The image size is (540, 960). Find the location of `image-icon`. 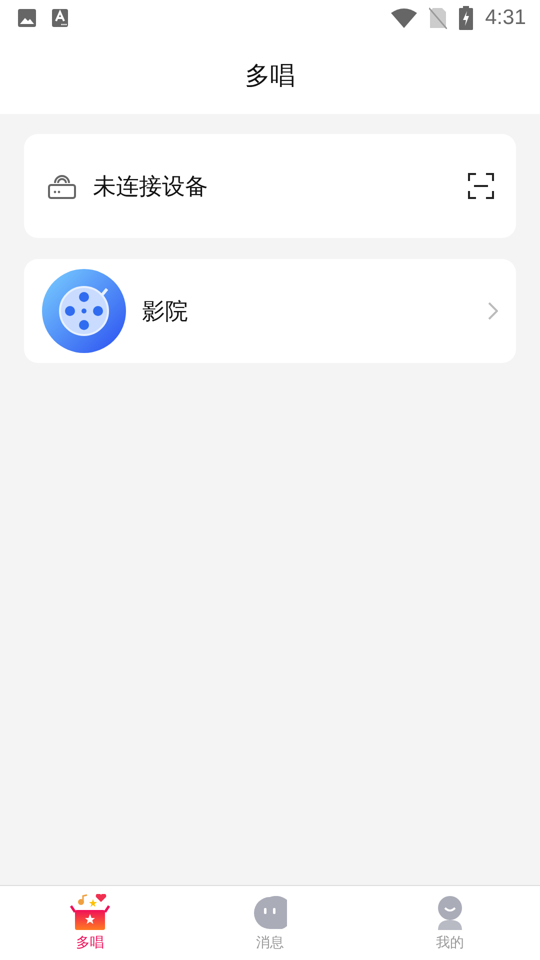

image-icon is located at coordinates (27, 18).